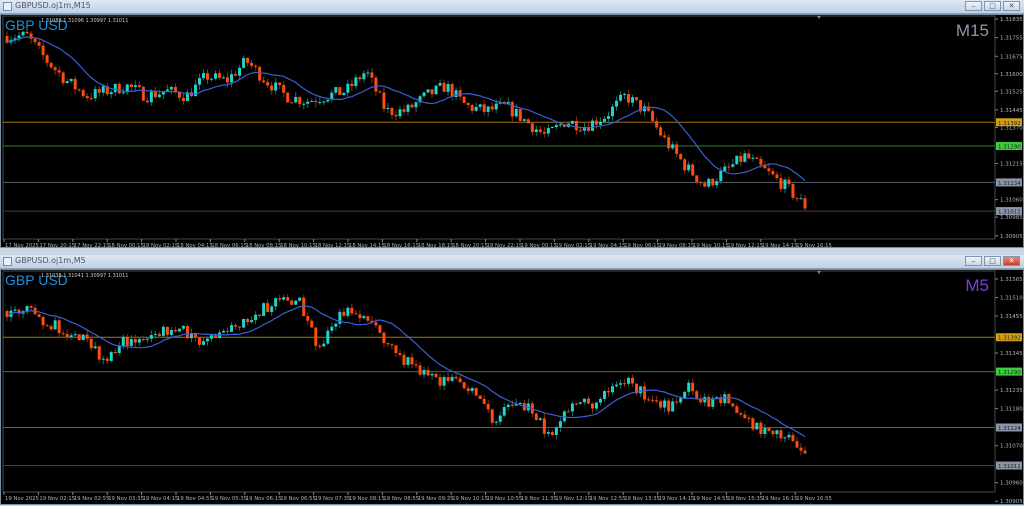  Describe the element at coordinates (470, 499) in the screenshot. I see `time-tick-label: 19 Nov 10:15` at that location.